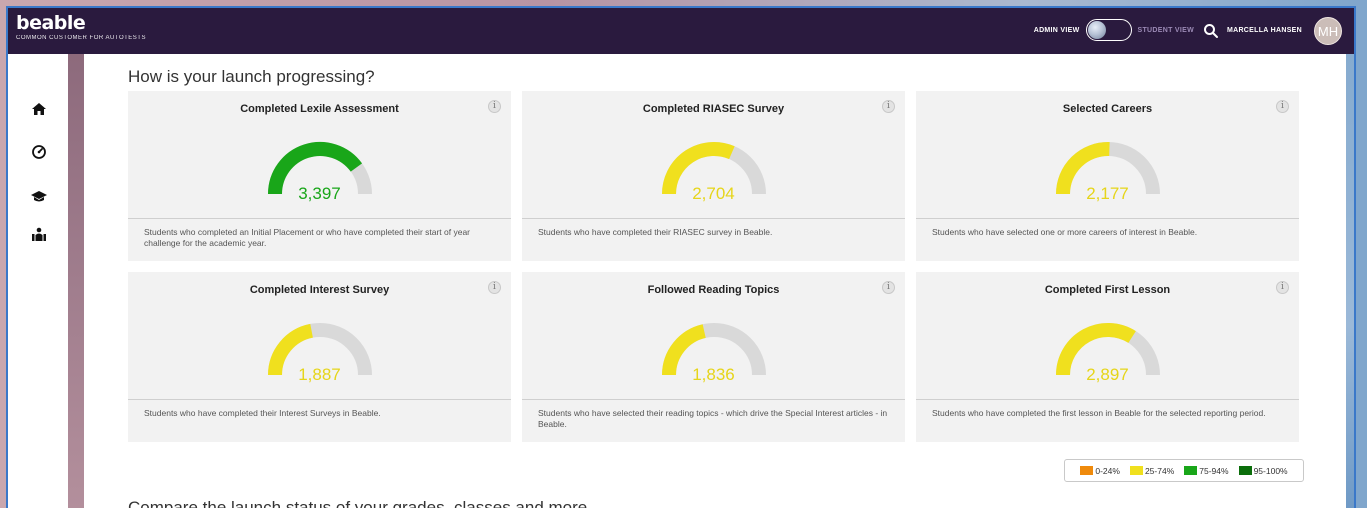 This screenshot has width=1367, height=508. Describe the element at coordinates (1056, 30) in the screenshot. I see `admin-view-label: ADMIN VIEW` at that location.